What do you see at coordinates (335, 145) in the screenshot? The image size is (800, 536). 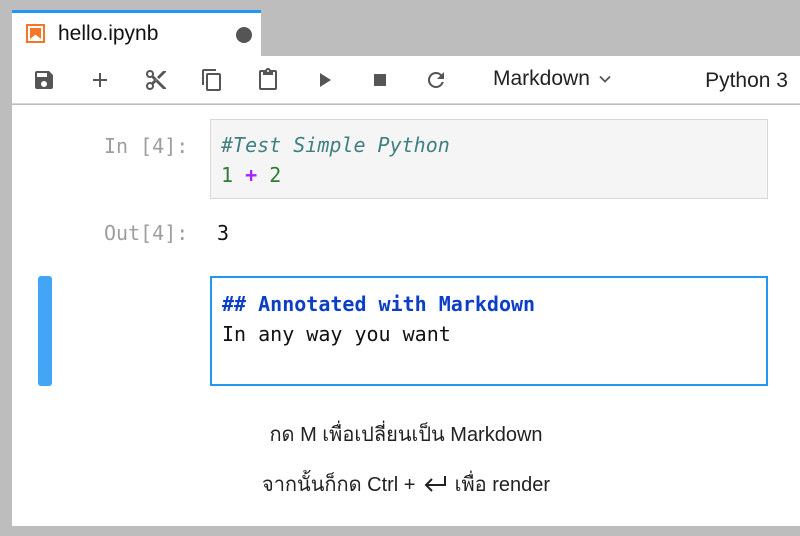 I see `code-comment: #Test Simple Python` at bounding box center [335, 145].